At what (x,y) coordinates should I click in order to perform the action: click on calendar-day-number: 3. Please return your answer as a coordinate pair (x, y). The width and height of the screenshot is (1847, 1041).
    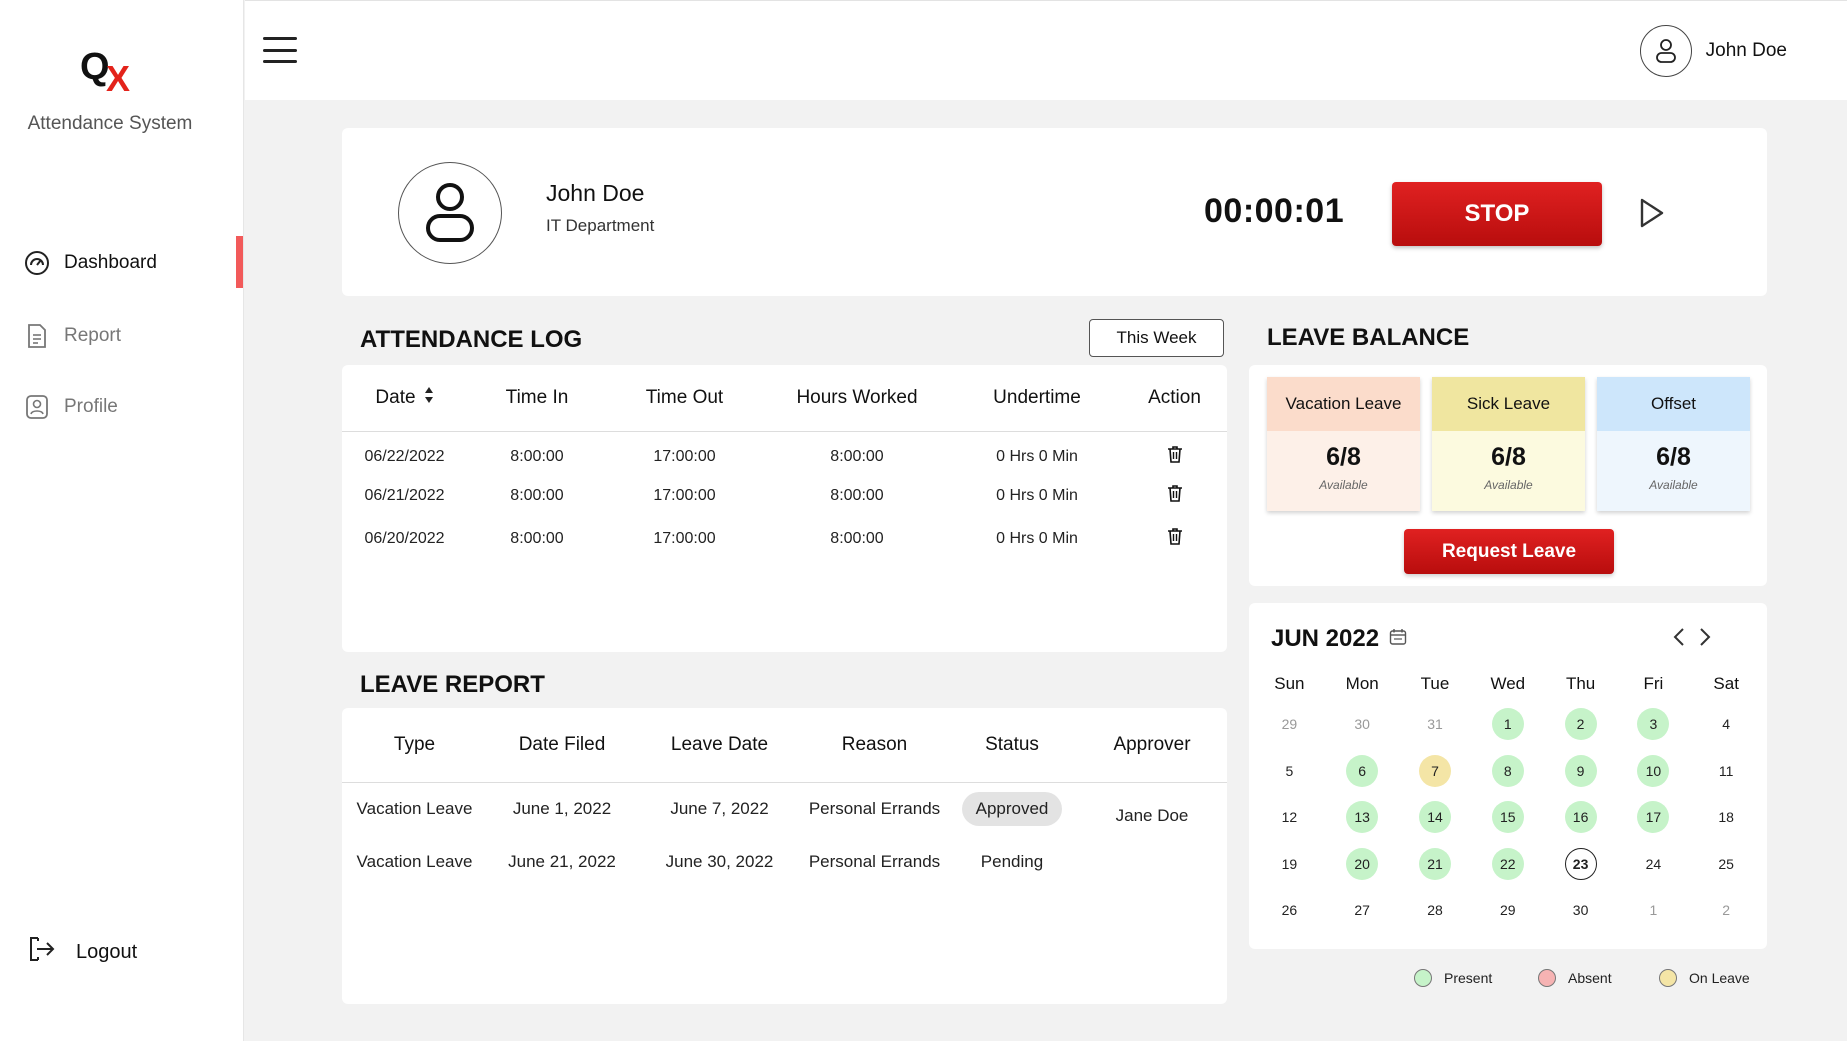
    Looking at the image, I should click on (1653, 724).